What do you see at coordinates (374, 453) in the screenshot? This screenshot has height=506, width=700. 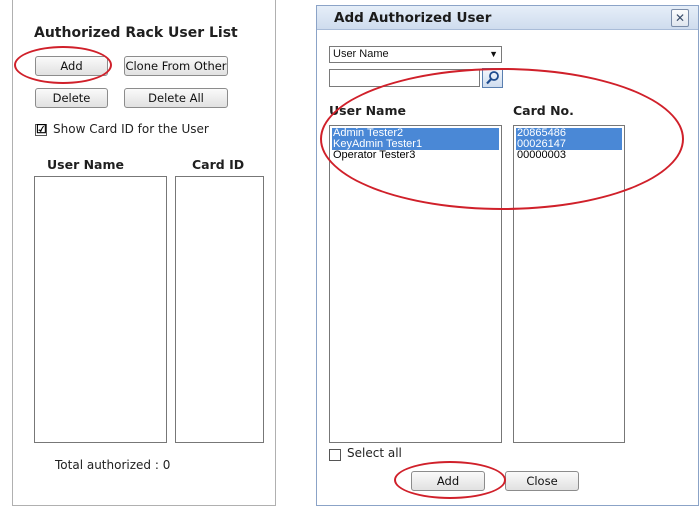 I see `select-all-label: Select all` at bounding box center [374, 453].